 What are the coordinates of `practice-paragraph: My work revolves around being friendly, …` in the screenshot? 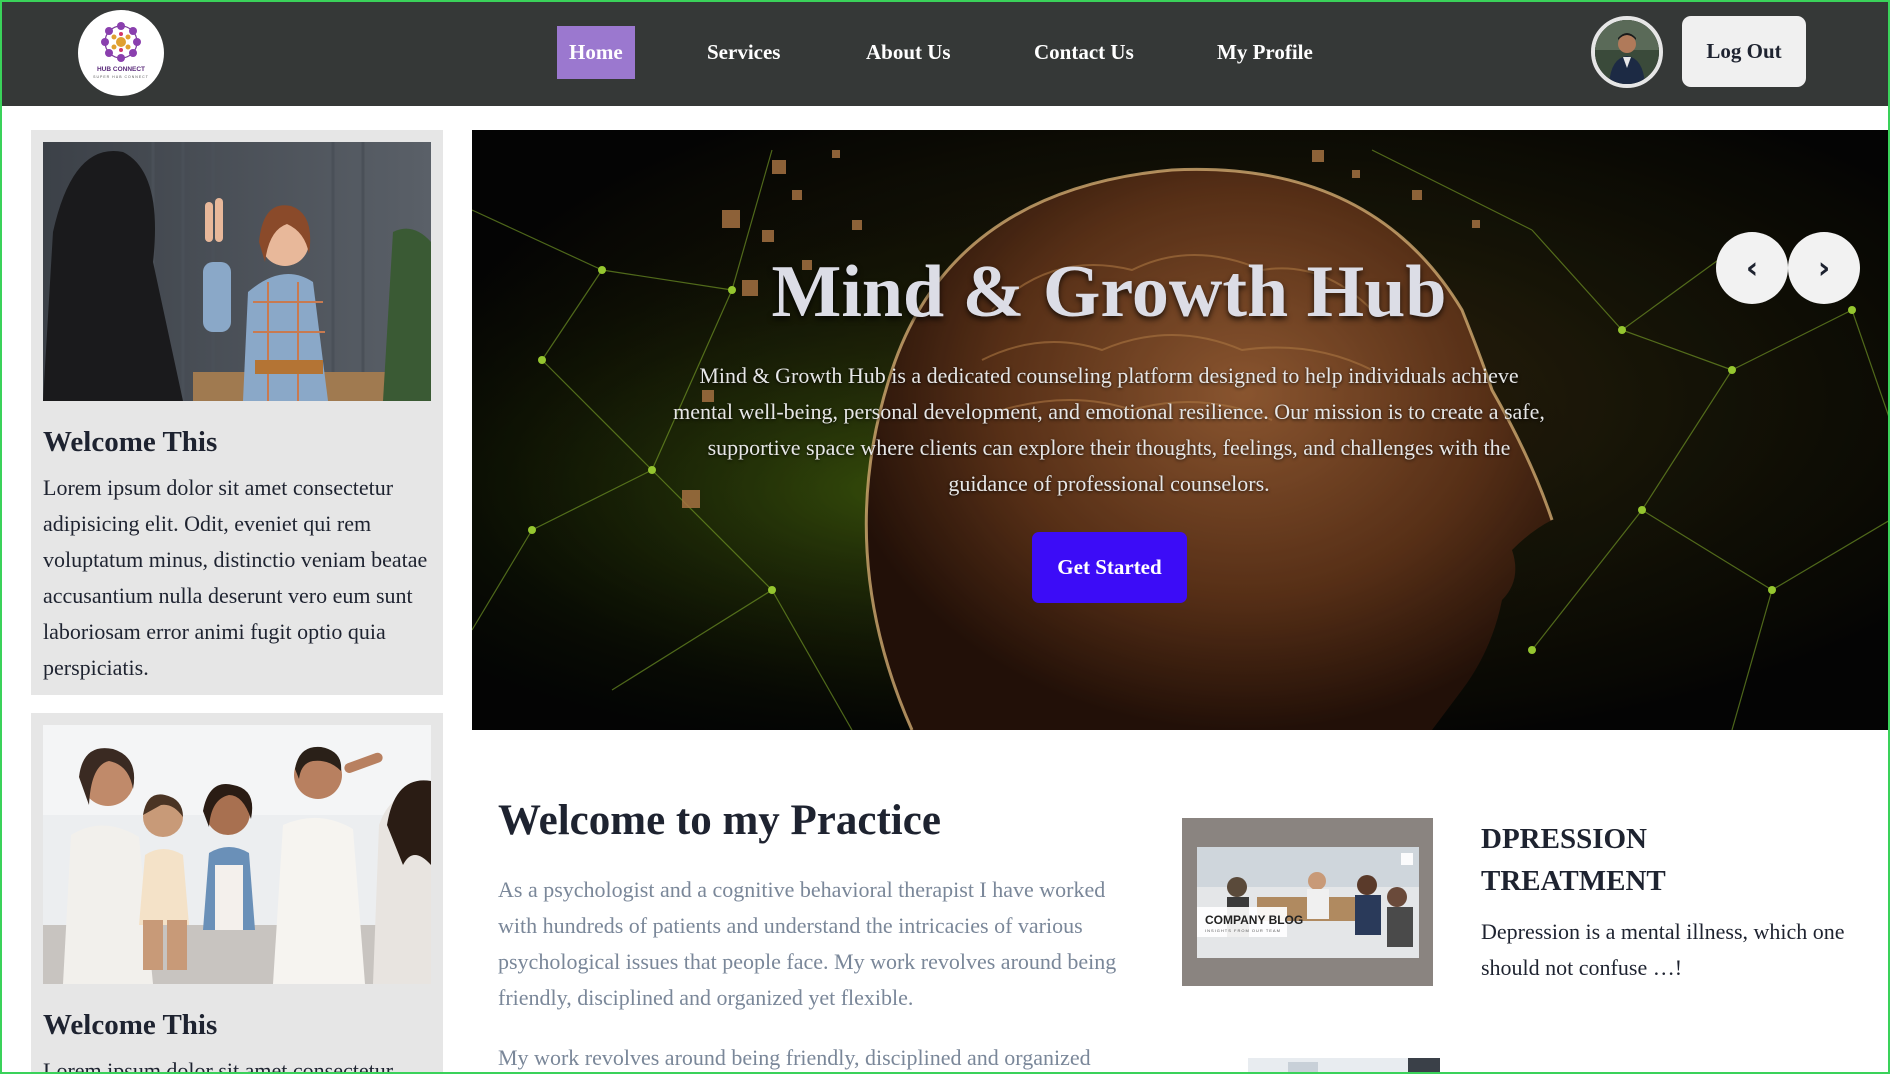 It's located at (794, 1057).